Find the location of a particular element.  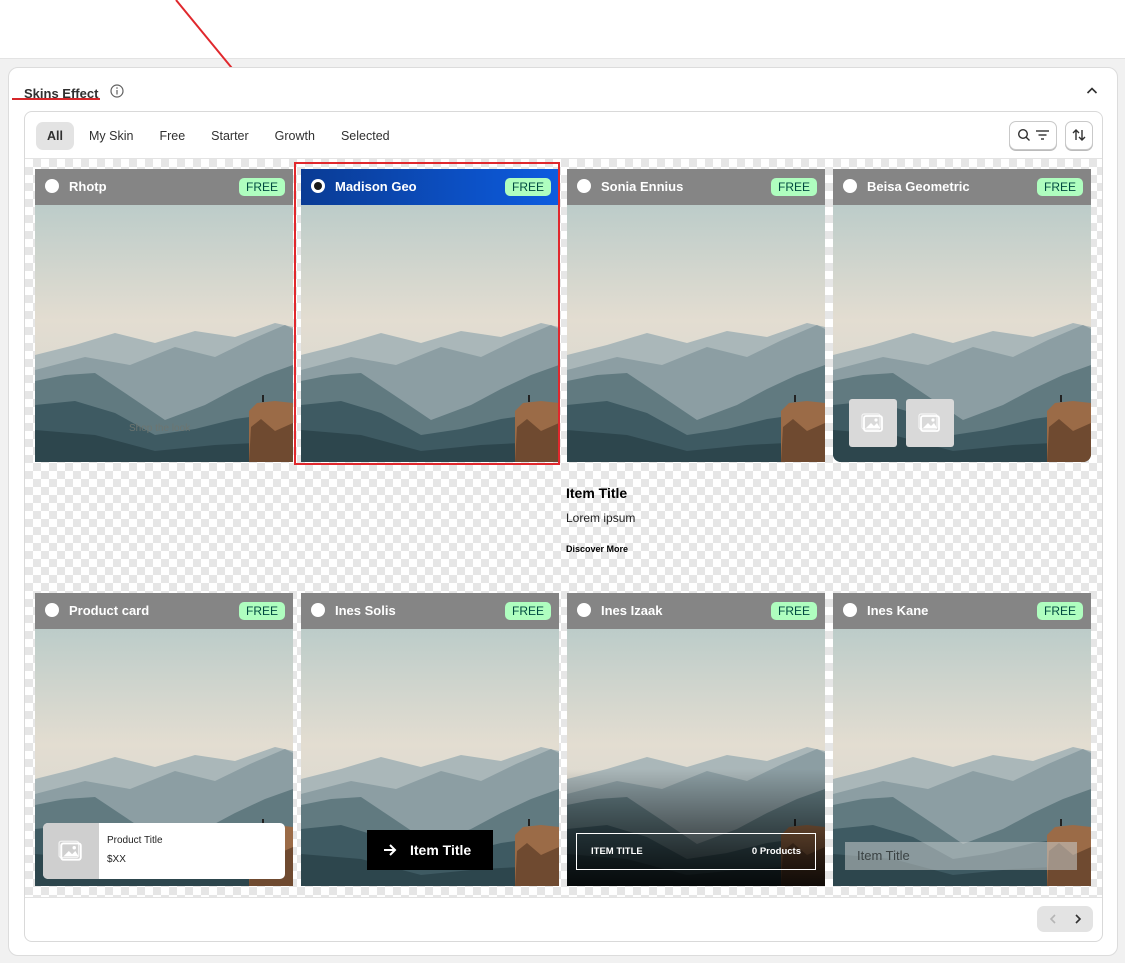

search-filter-button is located at coordinates (1033, 135).